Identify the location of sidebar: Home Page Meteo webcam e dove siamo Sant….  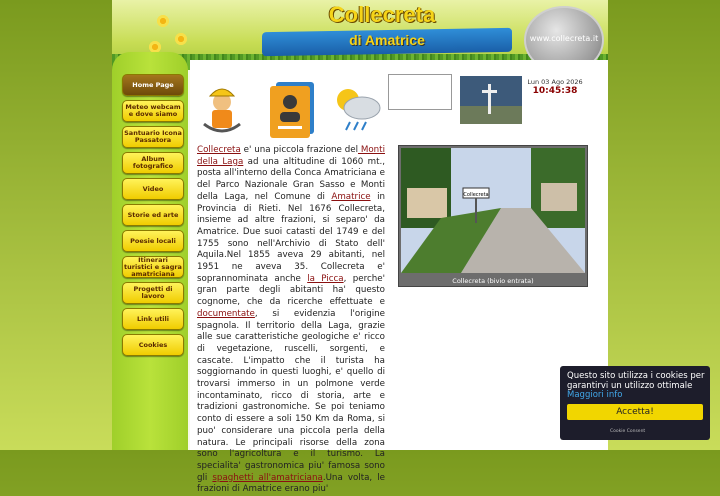
(150, 251).